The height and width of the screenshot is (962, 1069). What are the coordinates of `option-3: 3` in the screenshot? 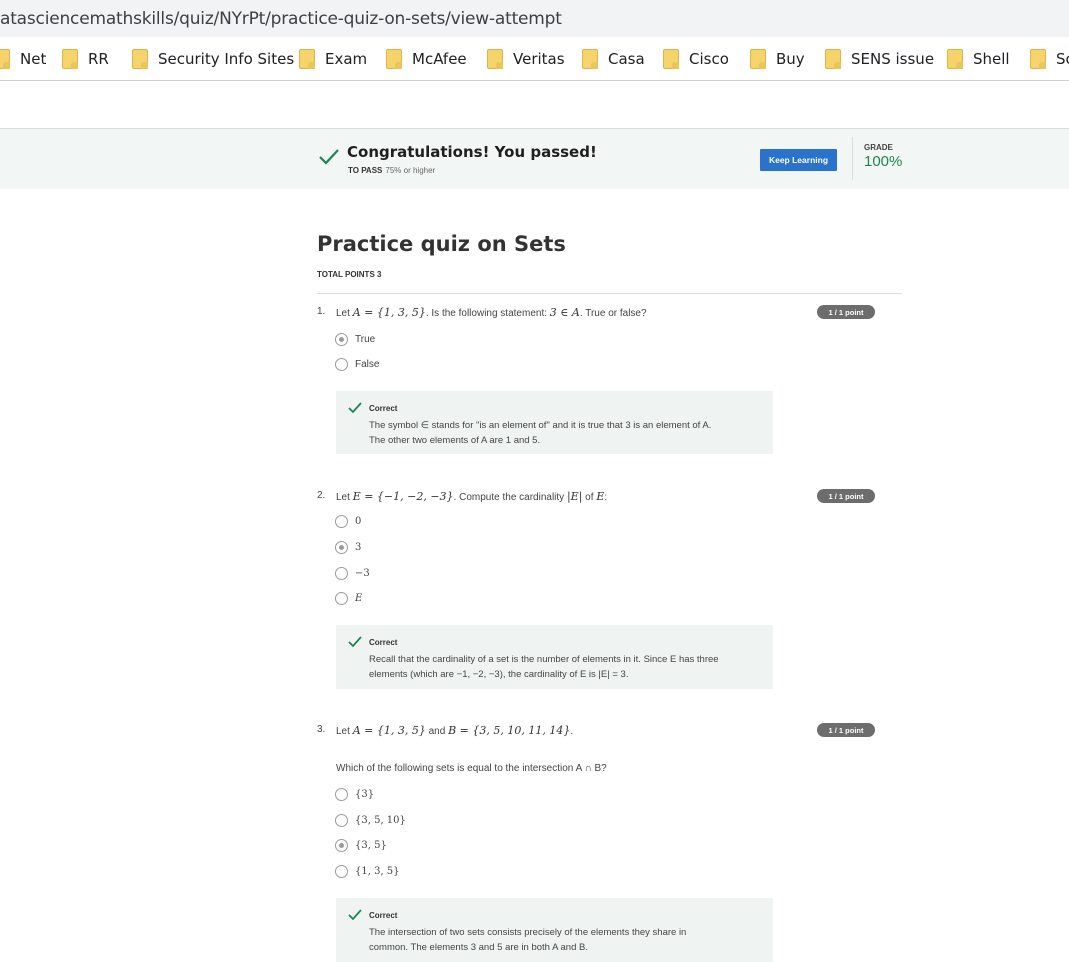 It's located at (348, 547).